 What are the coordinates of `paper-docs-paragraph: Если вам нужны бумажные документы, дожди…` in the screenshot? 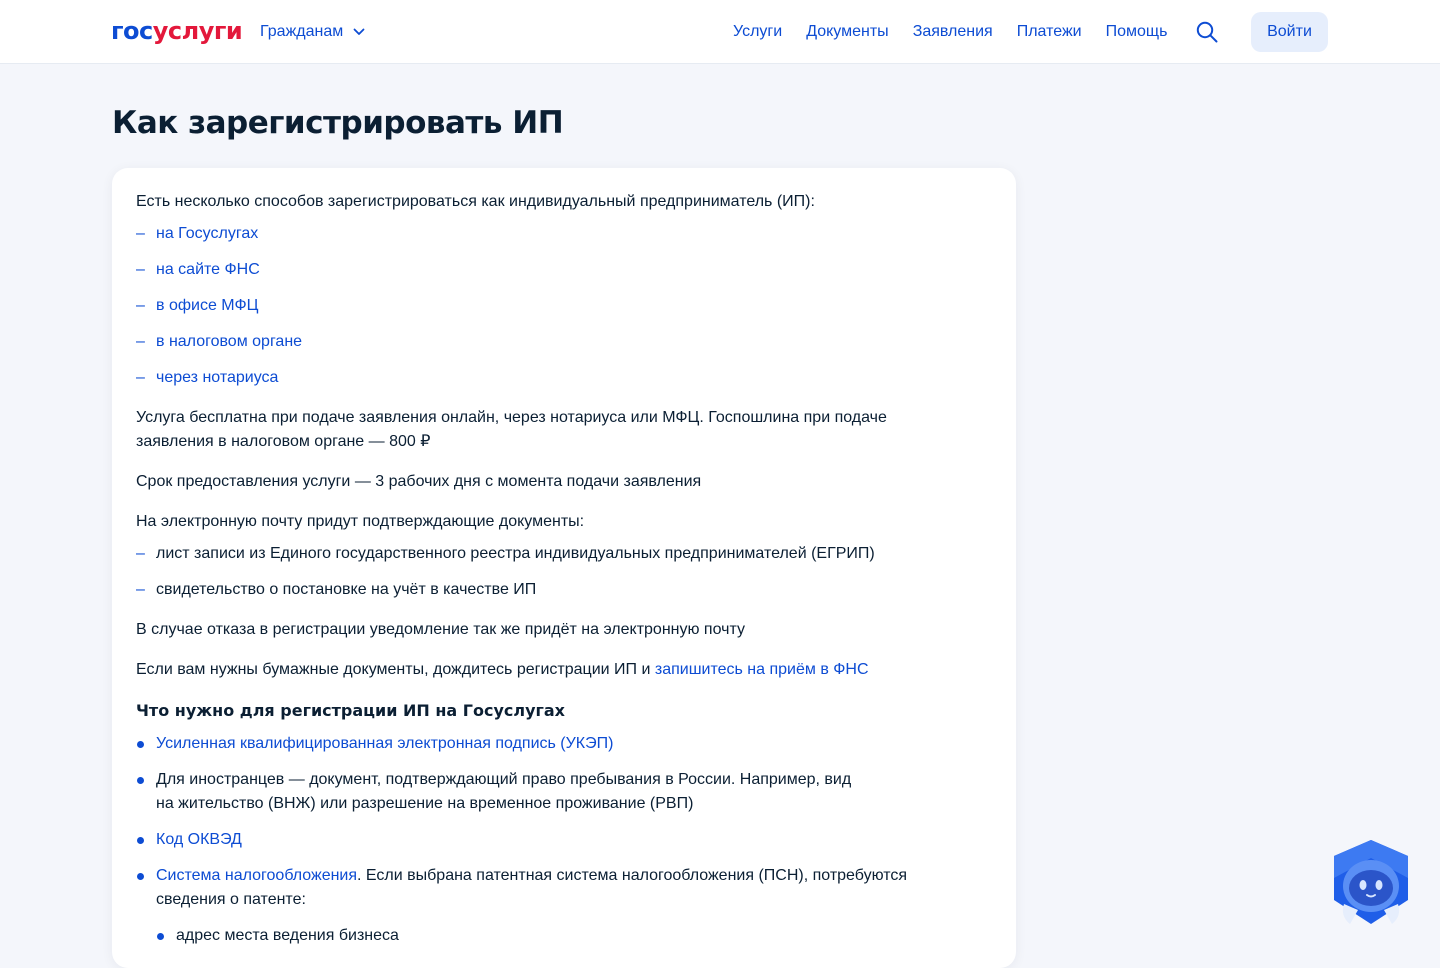 It's located at (561, 670).